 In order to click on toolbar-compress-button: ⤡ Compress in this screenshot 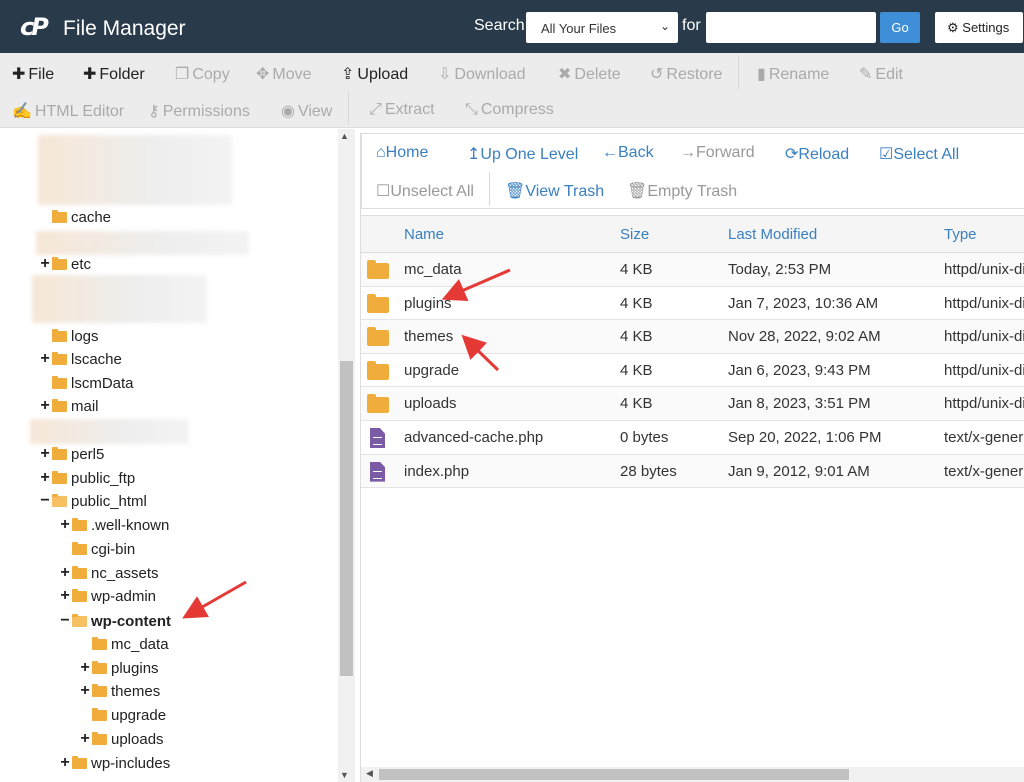, I will do `click(509, 110)`.